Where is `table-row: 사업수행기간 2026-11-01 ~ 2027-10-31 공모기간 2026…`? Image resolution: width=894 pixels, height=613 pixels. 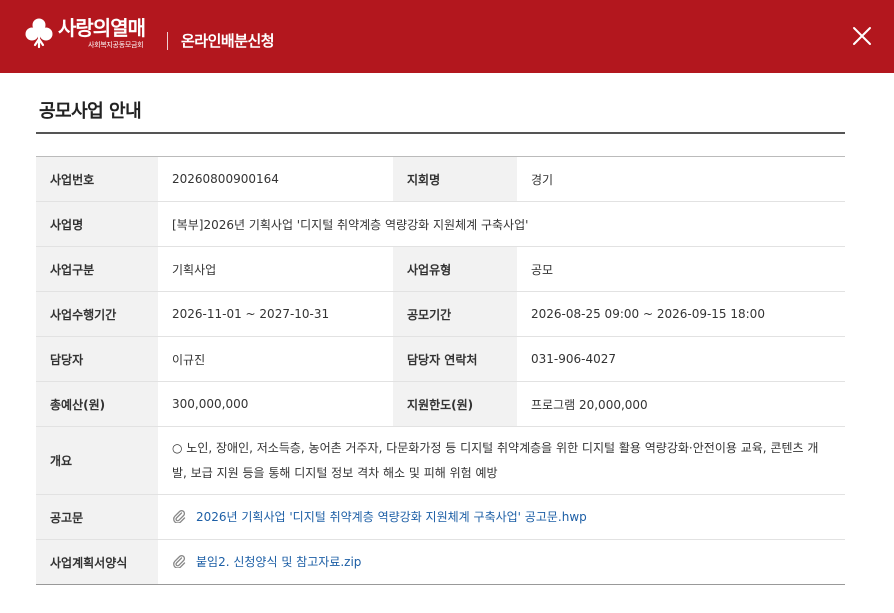
table-row: 사업수행기간 2026-11-01 ~ 2027-10-31 공모기간 2026… is located at coordinates (440, 314).